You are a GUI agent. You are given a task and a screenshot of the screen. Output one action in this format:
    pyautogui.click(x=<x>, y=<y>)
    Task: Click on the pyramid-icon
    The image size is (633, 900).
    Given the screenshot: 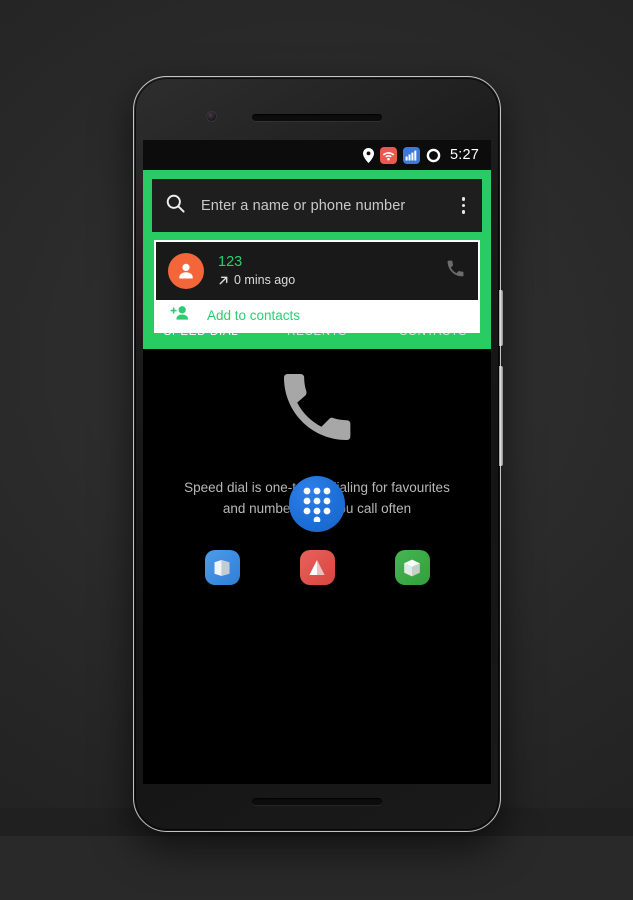 What is the action you would take?
    pyautogui.click(x=317, y=567)
    